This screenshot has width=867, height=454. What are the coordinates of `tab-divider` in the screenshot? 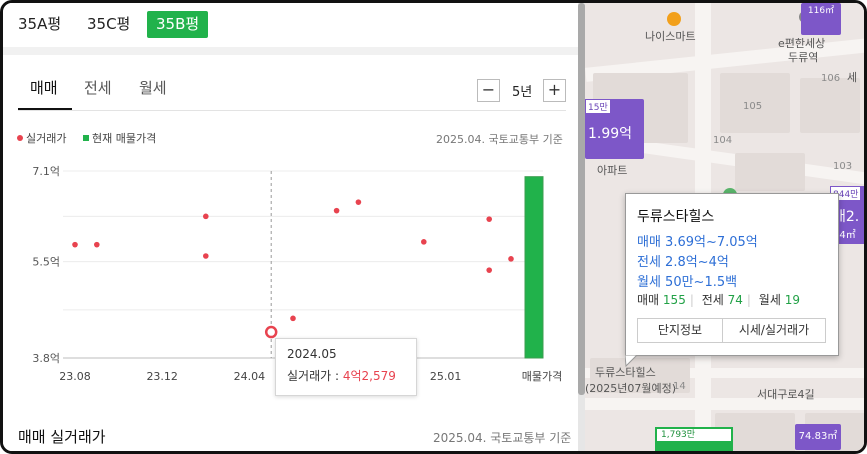 It's located at (292, 110).